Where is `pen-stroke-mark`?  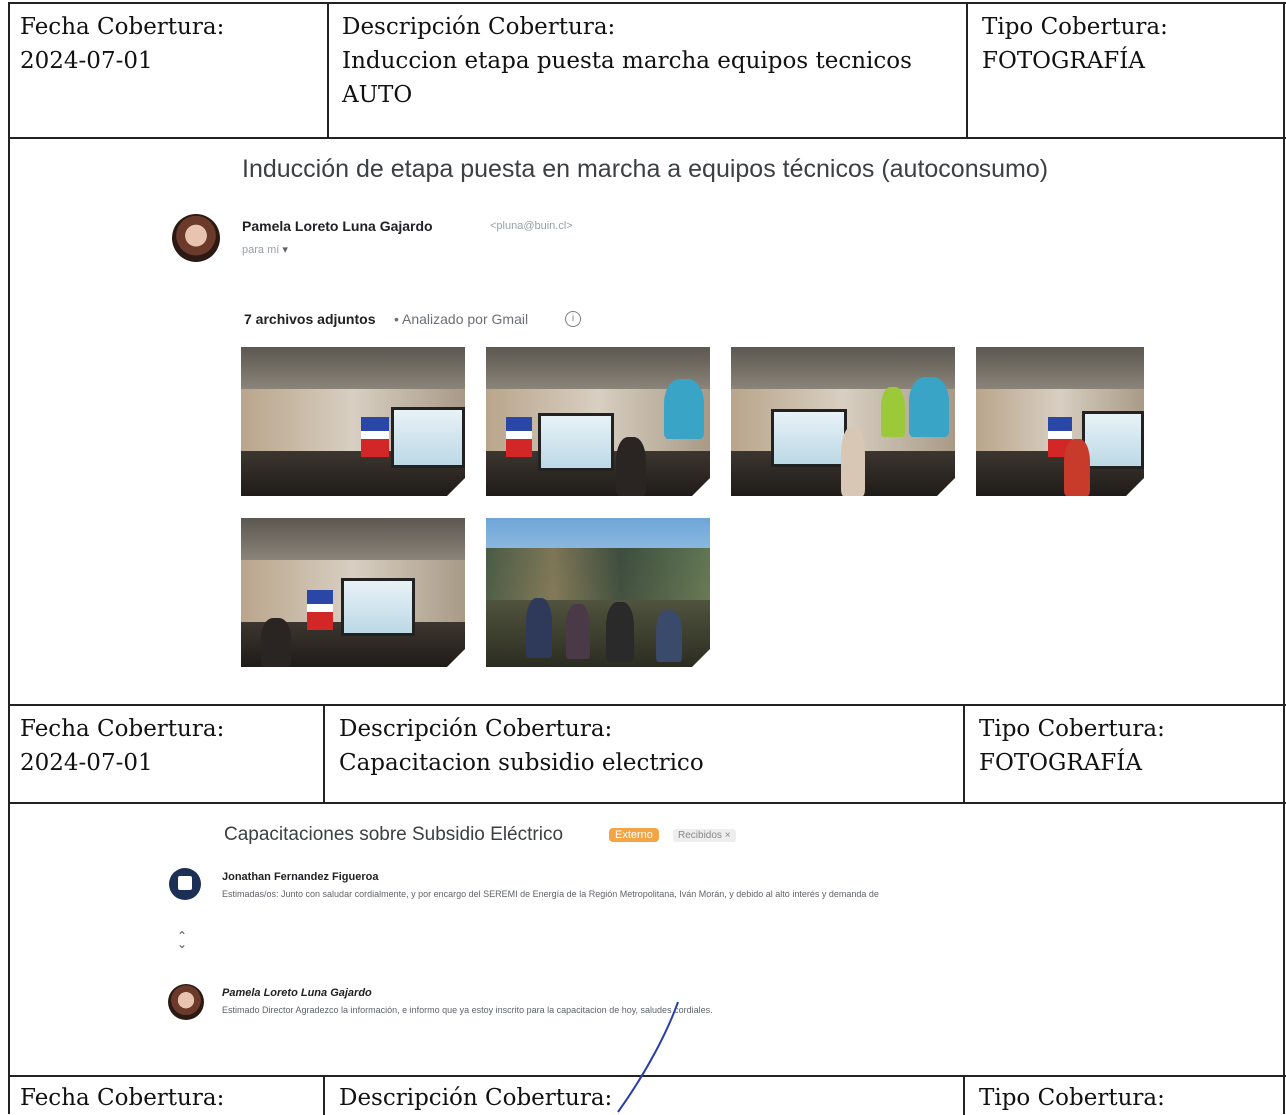 pen-stroke-mark is located at coordinates (648, 1057).